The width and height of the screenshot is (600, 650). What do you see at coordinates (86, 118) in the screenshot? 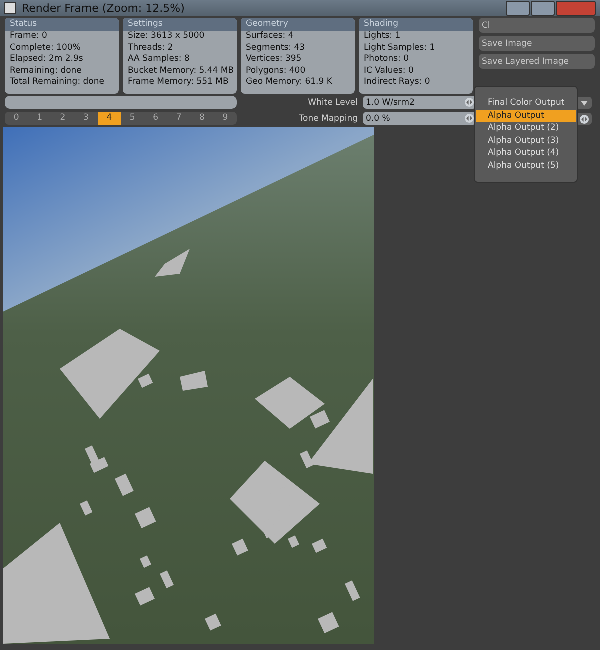
I see `frame-tab: 3` at bounding box center [86, 118].